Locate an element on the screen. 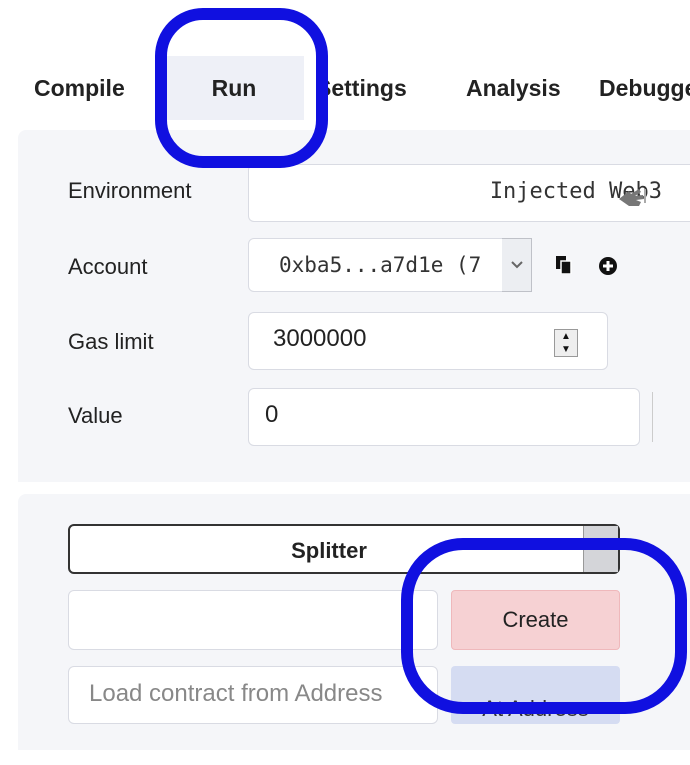 Image resolution: width=690 pixels, height=765 pixels. tab-settings: Settings is located at coordinates (361, 88).